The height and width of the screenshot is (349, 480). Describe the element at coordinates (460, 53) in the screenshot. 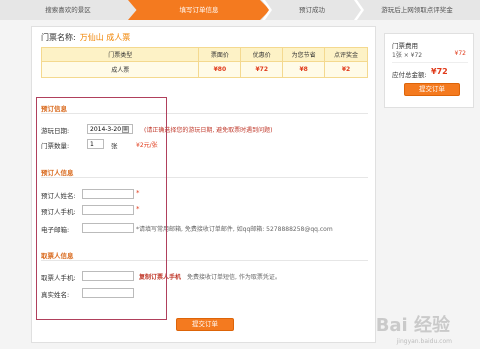

I see `fee-item-price: ¥72` at that location.